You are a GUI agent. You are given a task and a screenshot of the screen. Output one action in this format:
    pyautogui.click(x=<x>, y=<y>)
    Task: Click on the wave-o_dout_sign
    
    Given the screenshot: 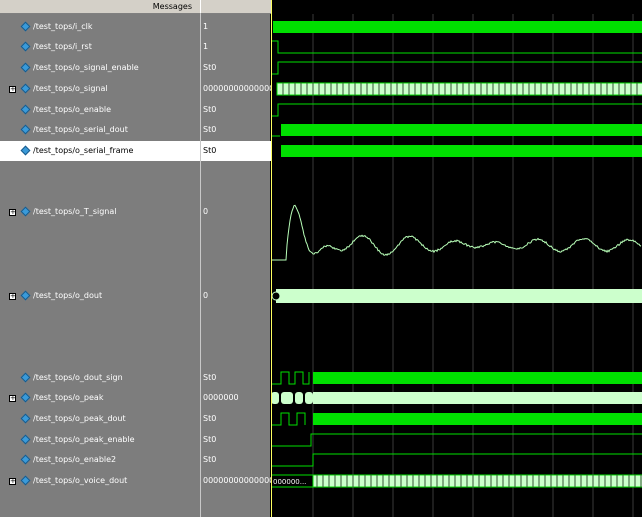 What is the action you would take?
    pyautogui.click(x=477, y=378)
    